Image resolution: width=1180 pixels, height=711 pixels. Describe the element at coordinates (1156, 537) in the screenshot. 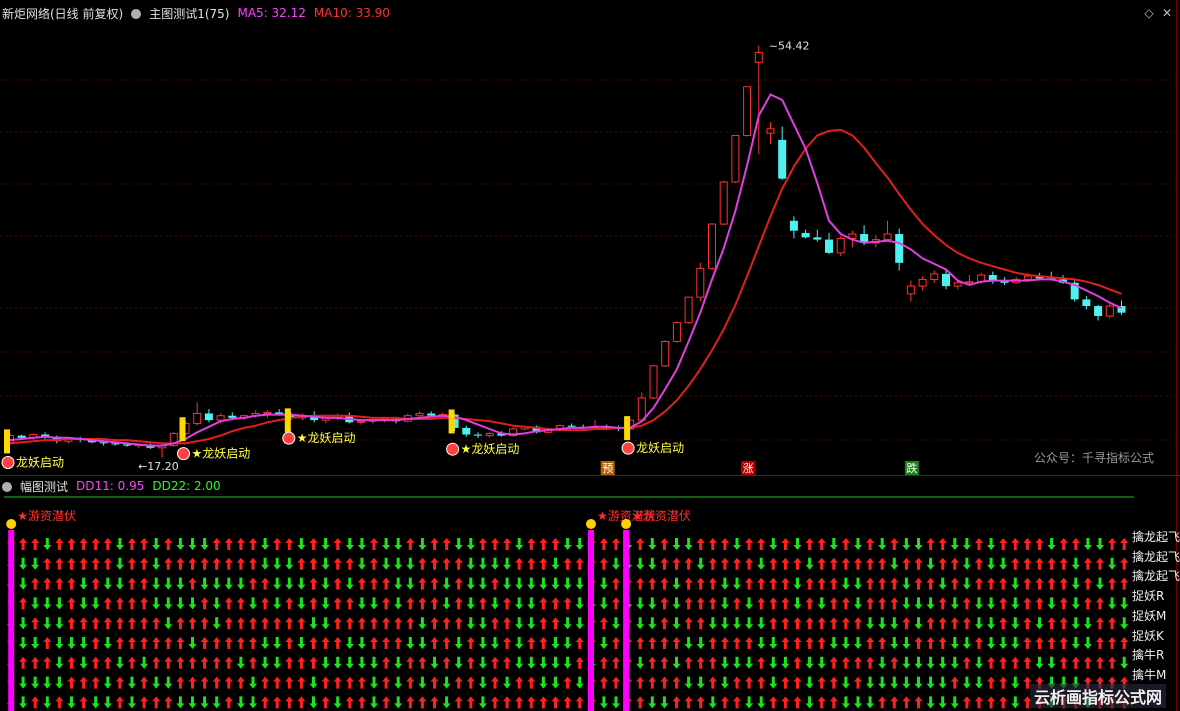

I see `row-label: 擒龙起飞` at that location.